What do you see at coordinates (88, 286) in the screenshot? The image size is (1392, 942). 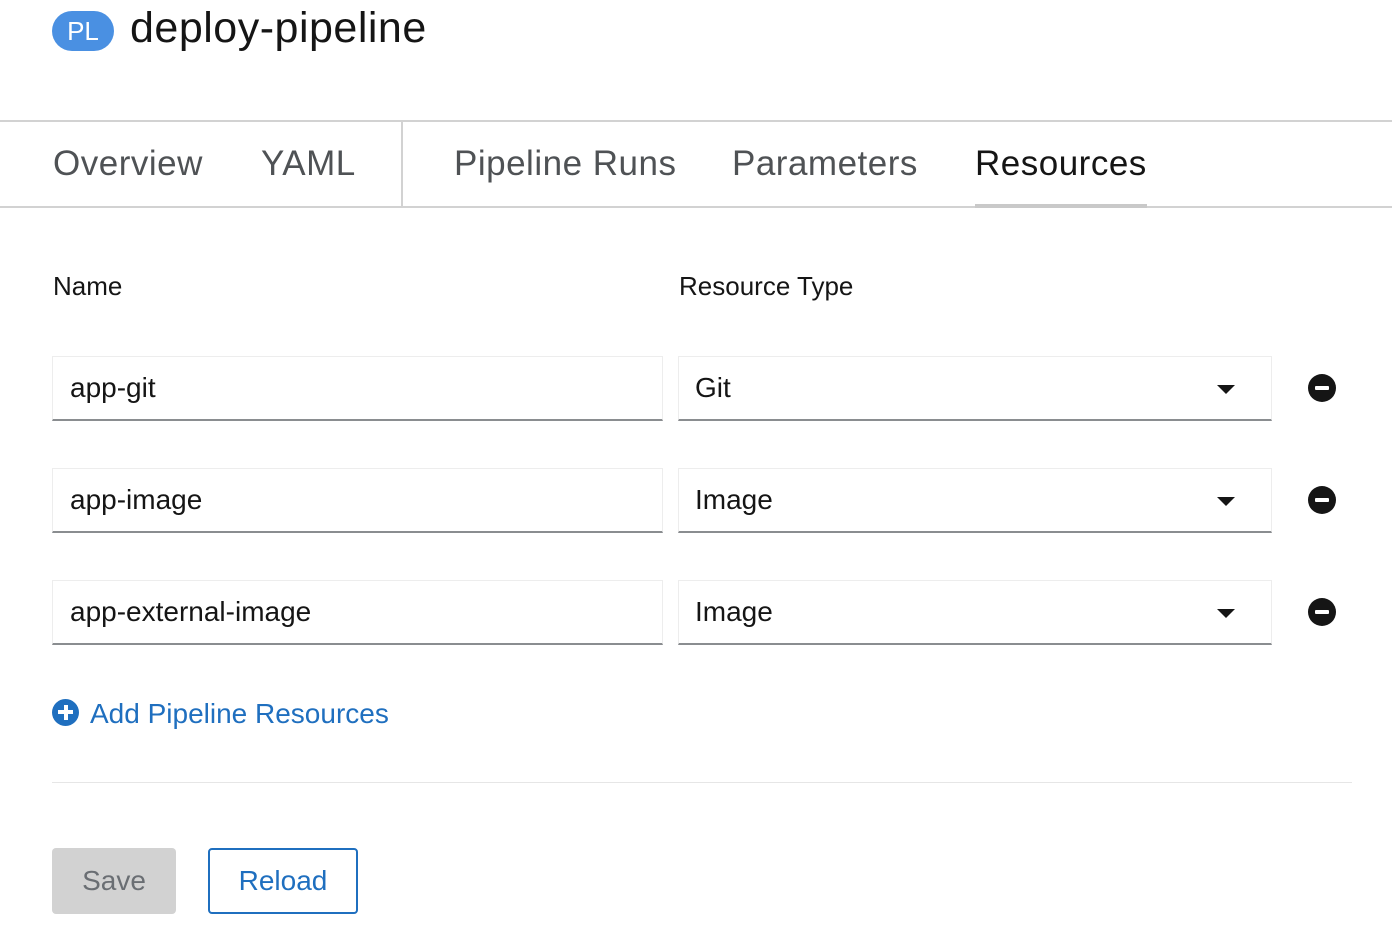 I see `name-column-header: Name` at bounding box center [88, 286].